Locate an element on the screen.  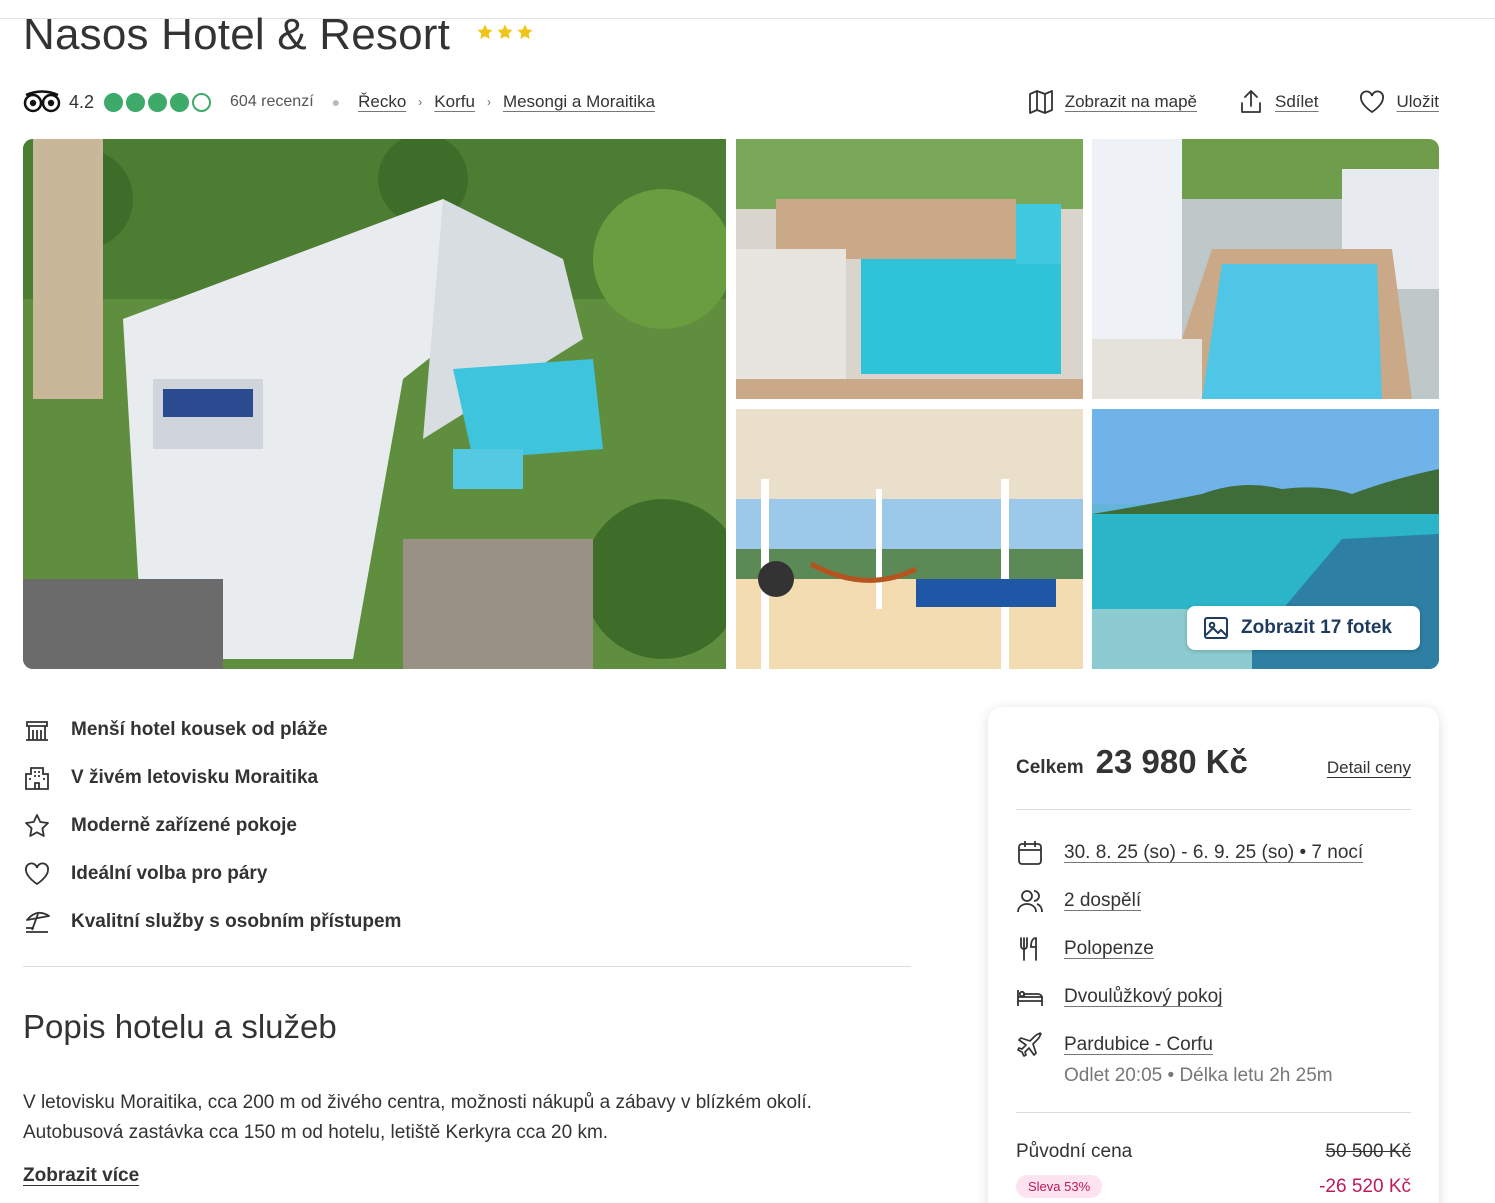
flight-info: Odlet 20:05 • Délka letu 2h 25m is located at coordinates (1198, 1075).